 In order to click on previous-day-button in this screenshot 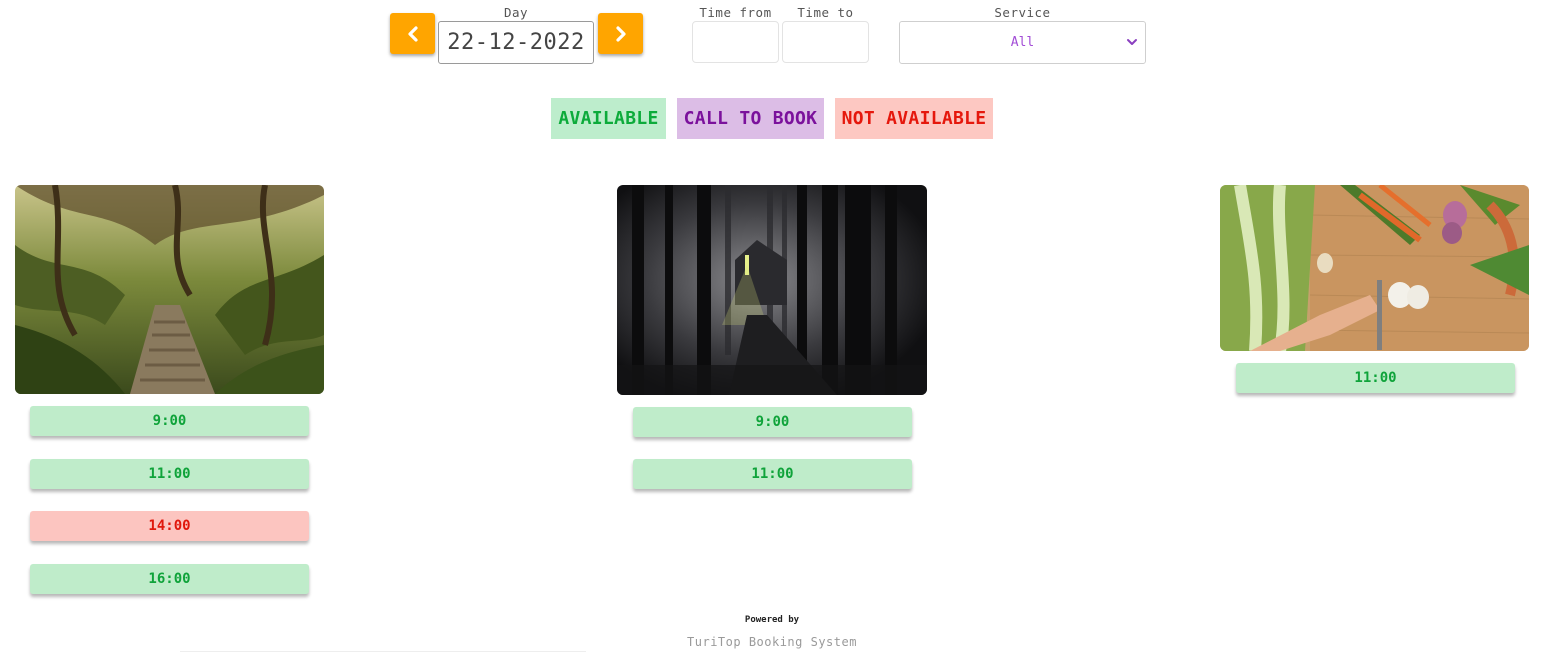, I will do `click(412, 33)`.